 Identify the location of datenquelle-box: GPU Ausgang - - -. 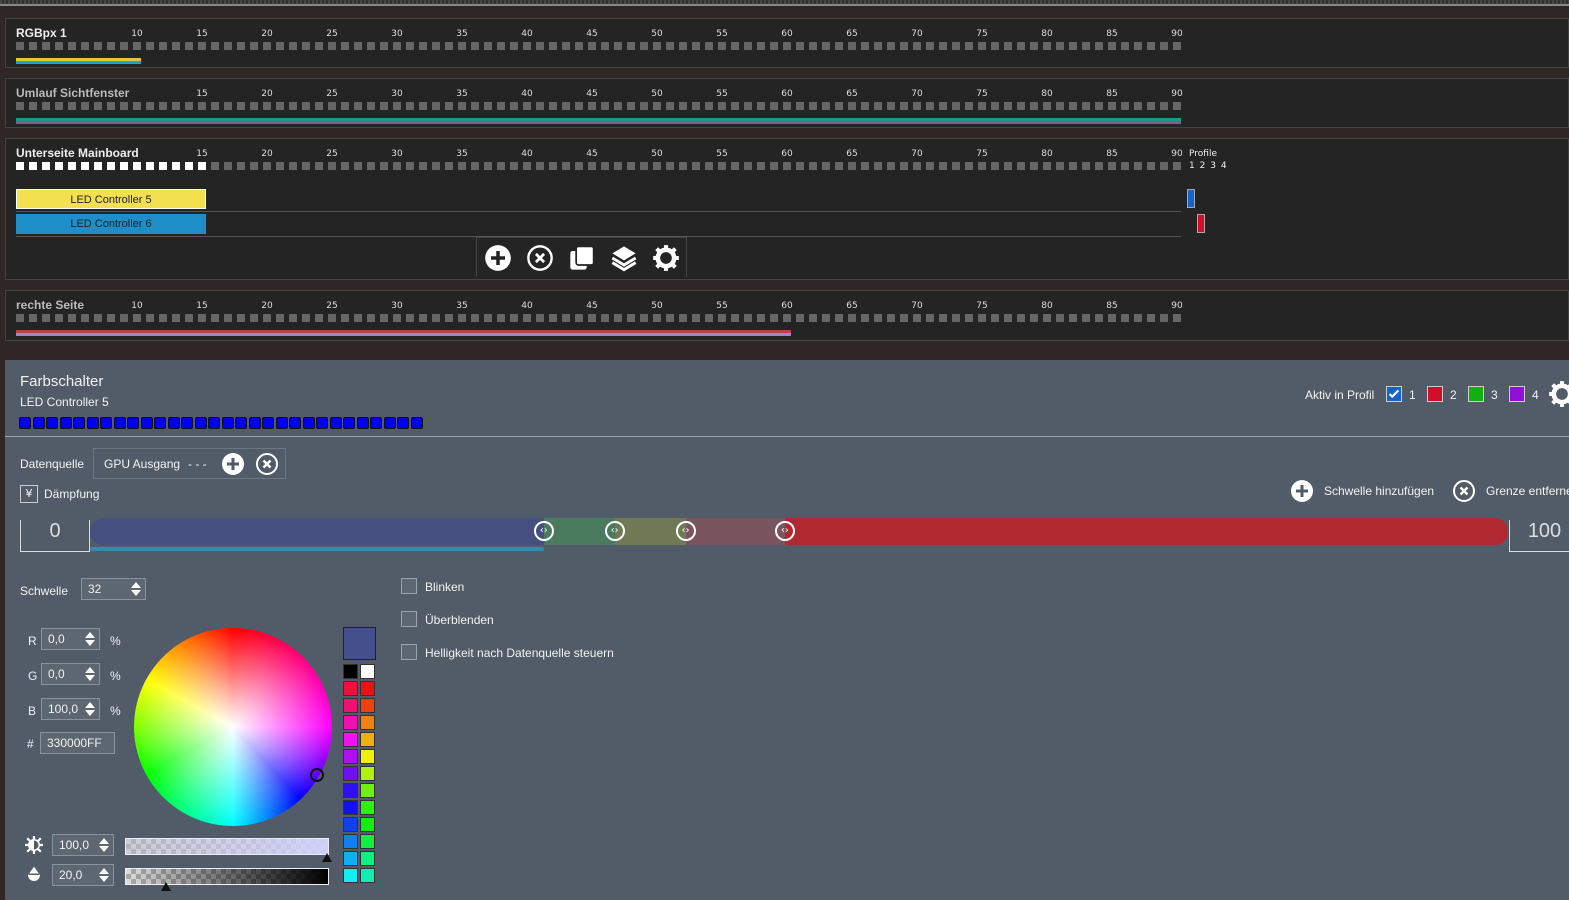
(189, 463).